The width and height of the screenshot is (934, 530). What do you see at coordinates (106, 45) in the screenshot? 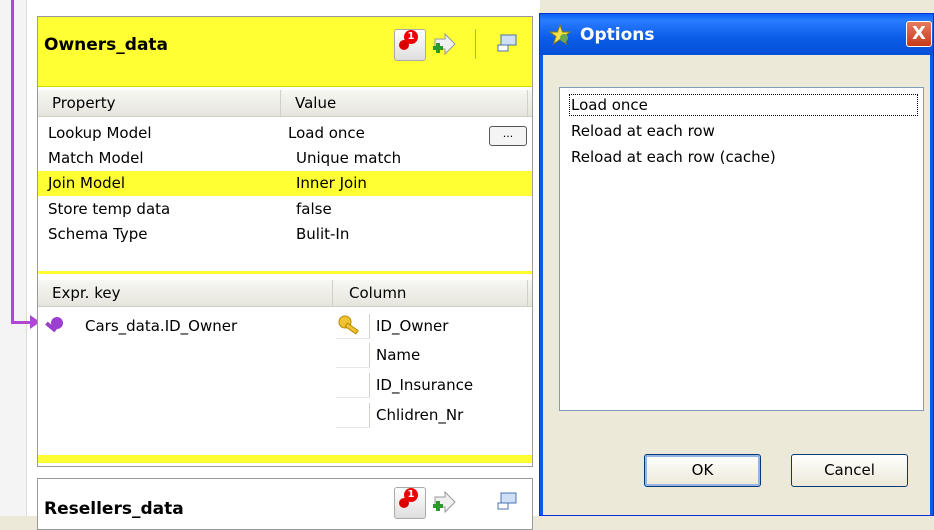
I see `panel-title: Owners_data` at bounding box center [106, 45].